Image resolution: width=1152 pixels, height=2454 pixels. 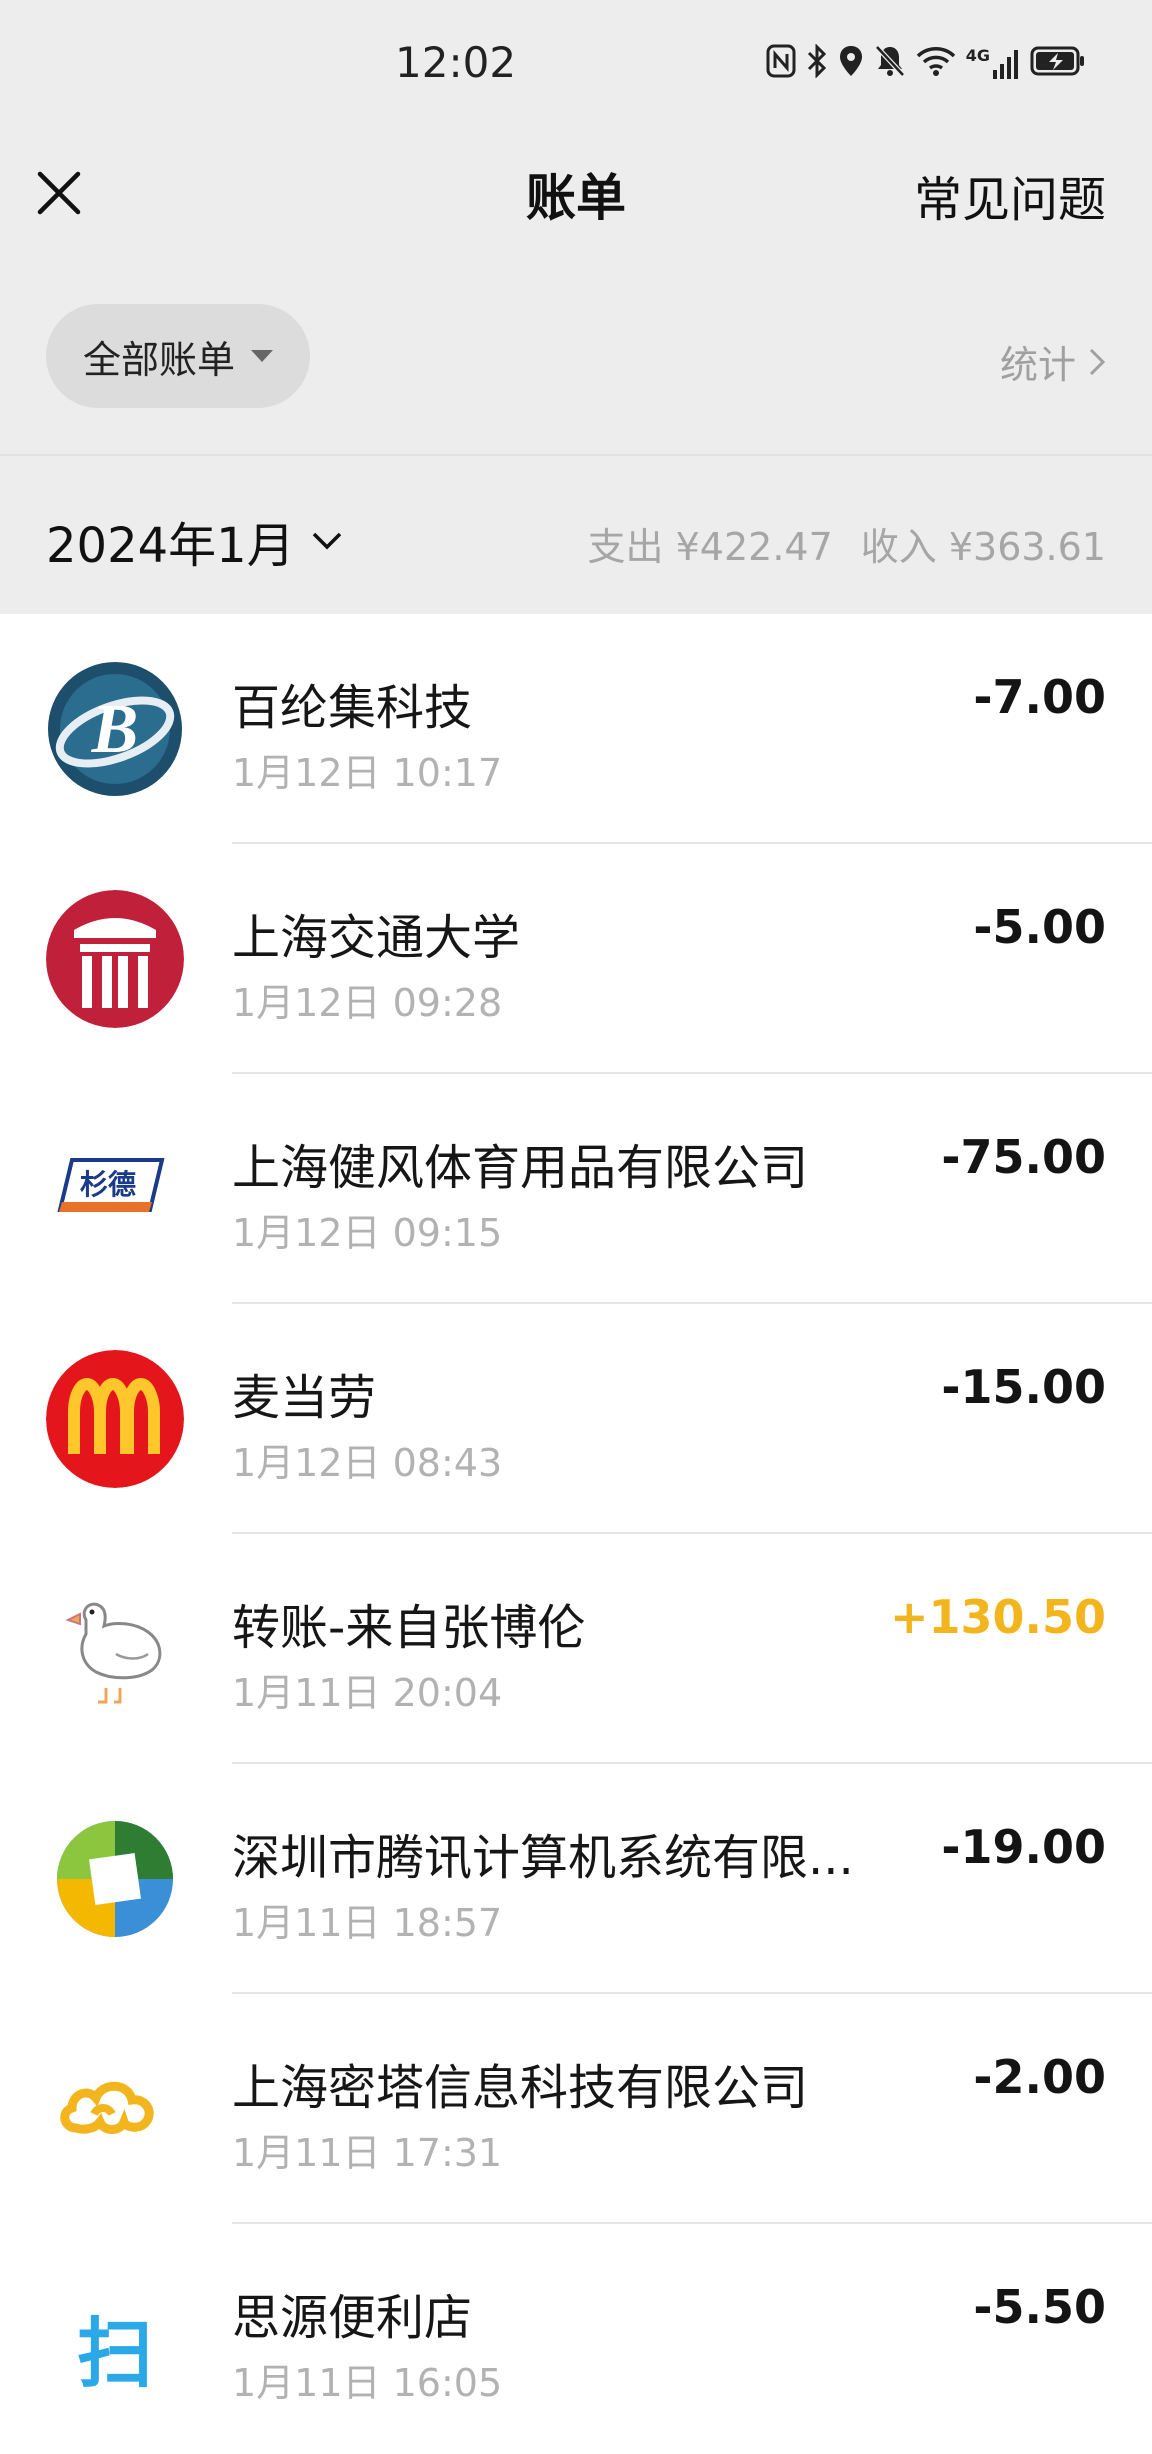 What do you see at coordinates (890, 64) in the screenshot?
I see `mute-icon` at bounding box center [890, 64].